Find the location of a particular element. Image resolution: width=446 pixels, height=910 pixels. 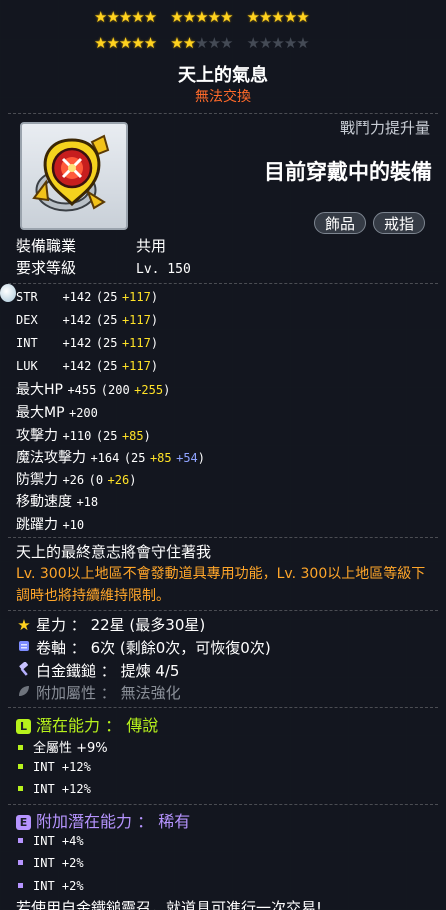

stat-line: 攻擊力 +110 (25 +85) is located at coordinates (83, 435).